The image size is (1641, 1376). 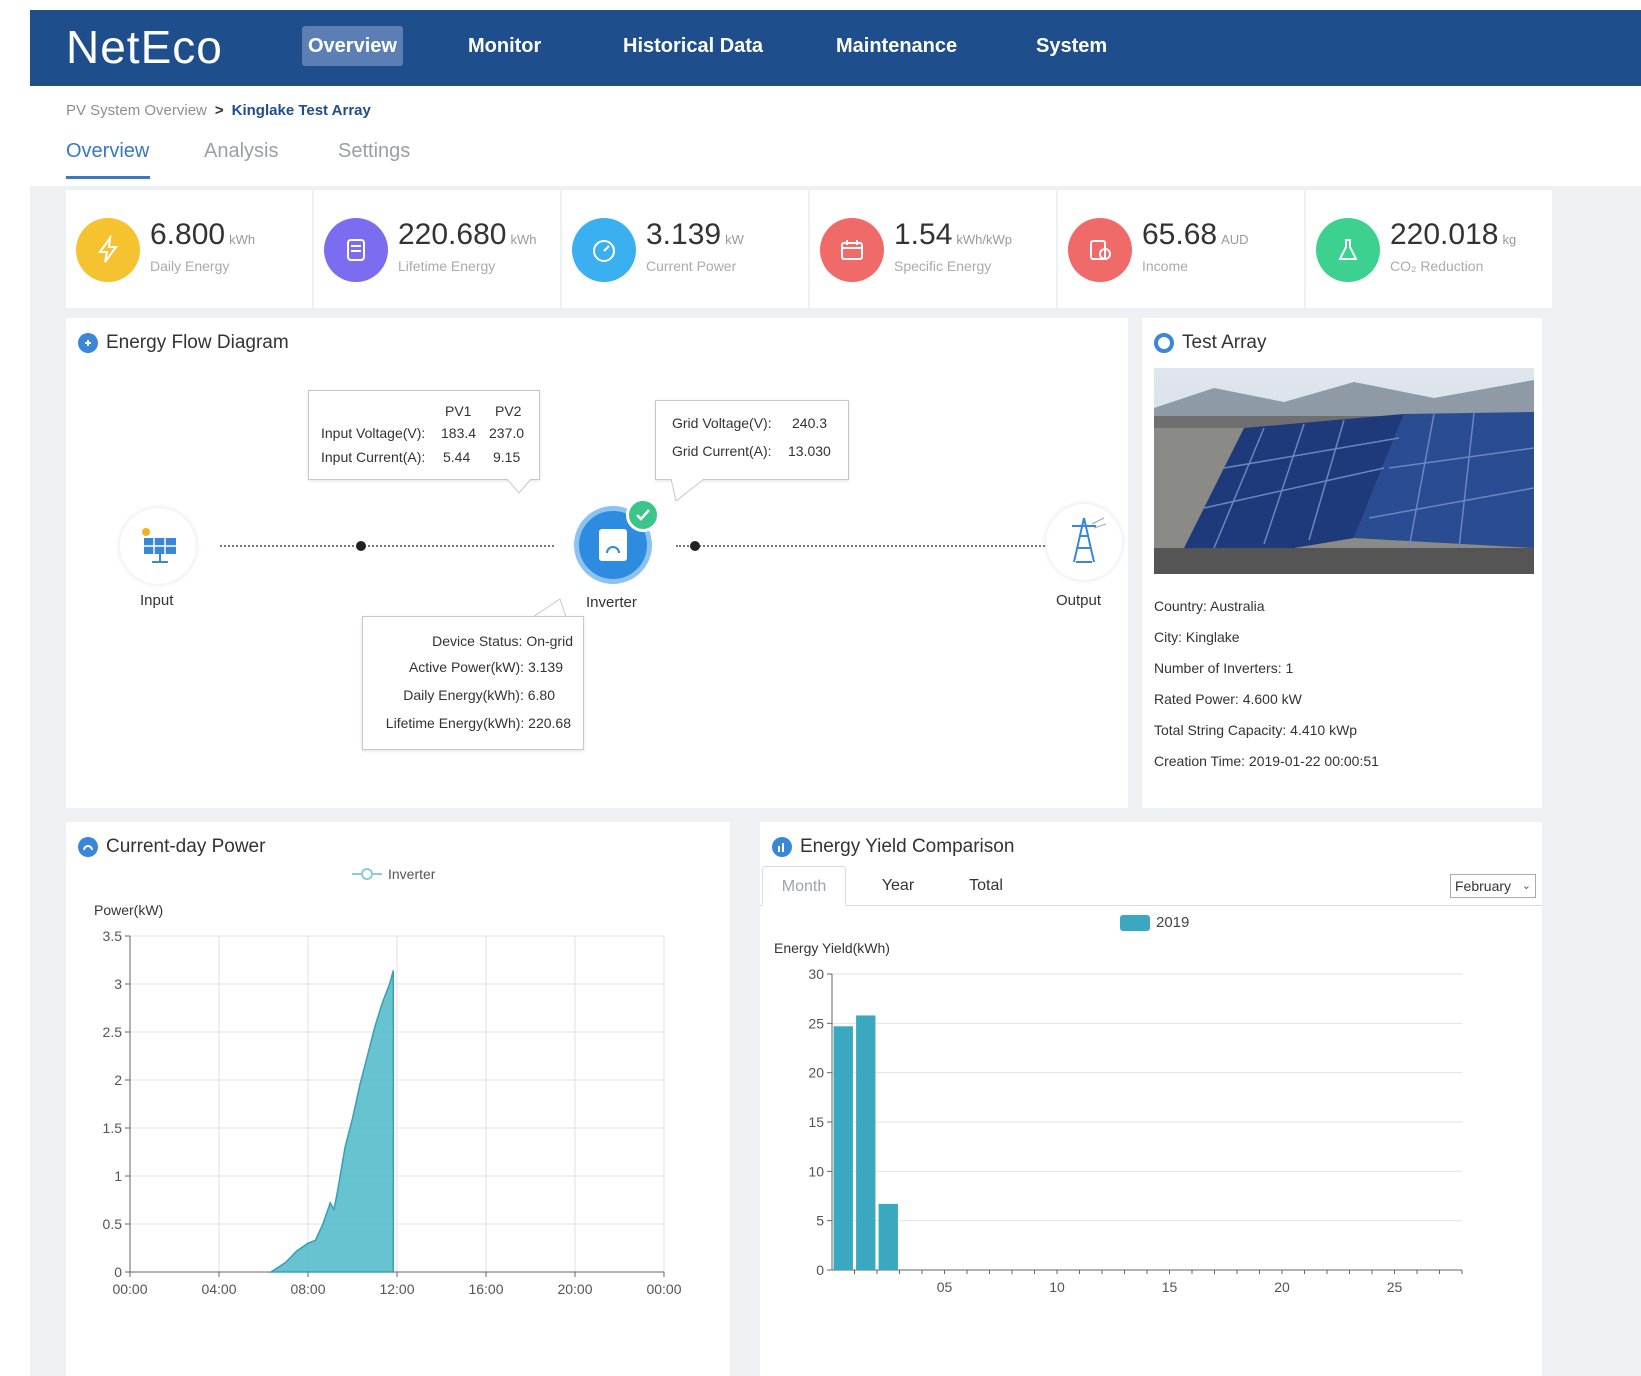 I want to click on kpi-unit: kg, so click(x=1509, y=239).